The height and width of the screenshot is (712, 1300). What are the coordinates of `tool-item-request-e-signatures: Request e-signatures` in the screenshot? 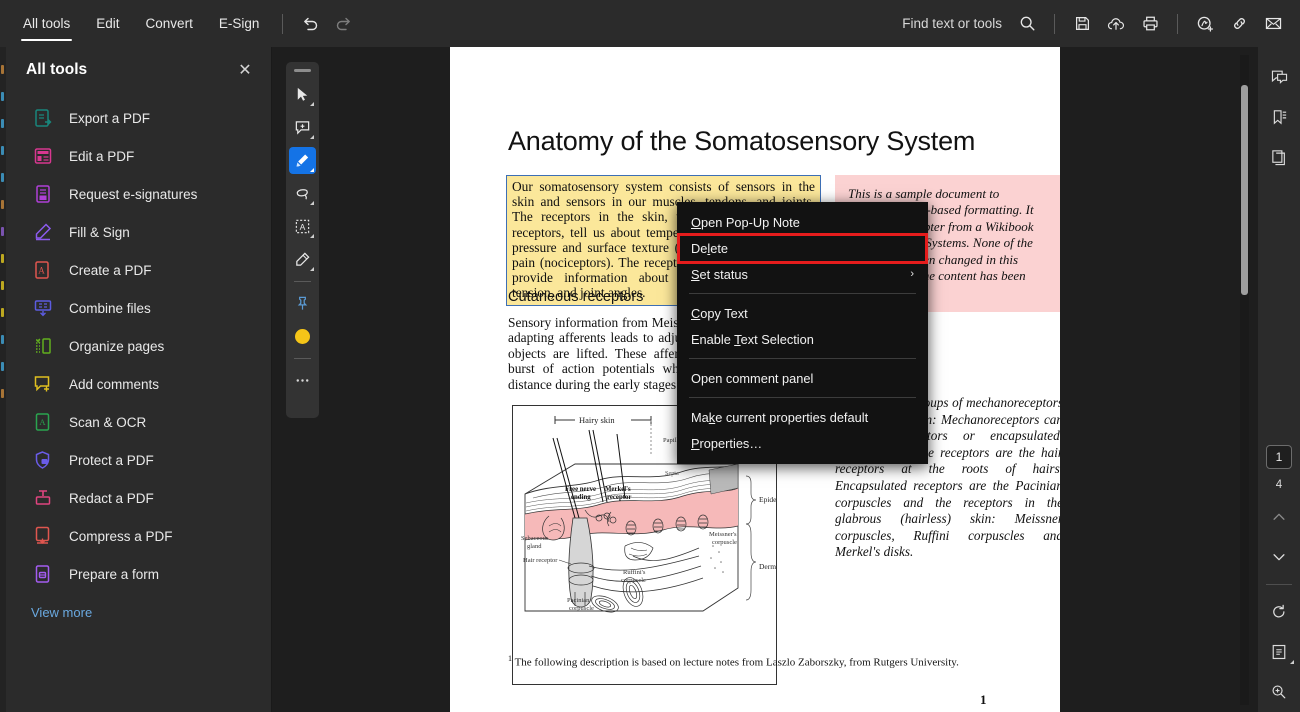 It's located at (138, 194).